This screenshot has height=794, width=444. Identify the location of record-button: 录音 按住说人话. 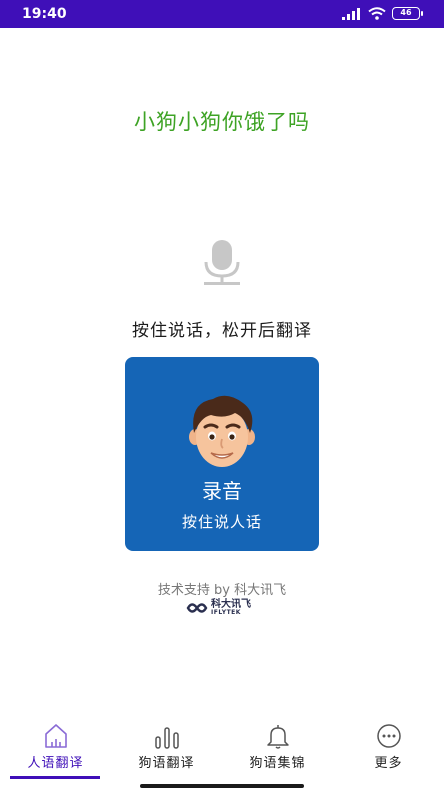
(222, 454).